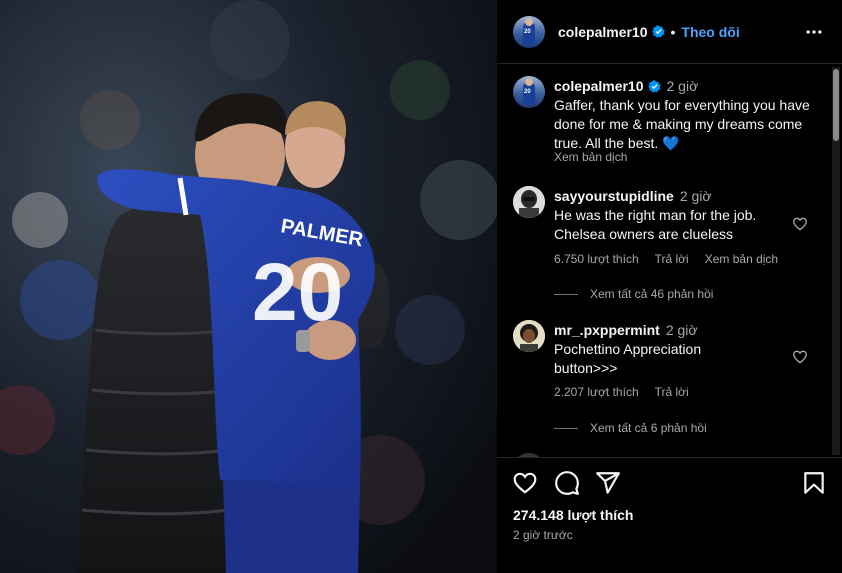 This screenshot has width=842, height=573. What do you see at coordinates (648, 428) in the screenshot?
I see `view-replies-label: Xem tất cả 6 phản hồi` at bounding box center [648, 428].